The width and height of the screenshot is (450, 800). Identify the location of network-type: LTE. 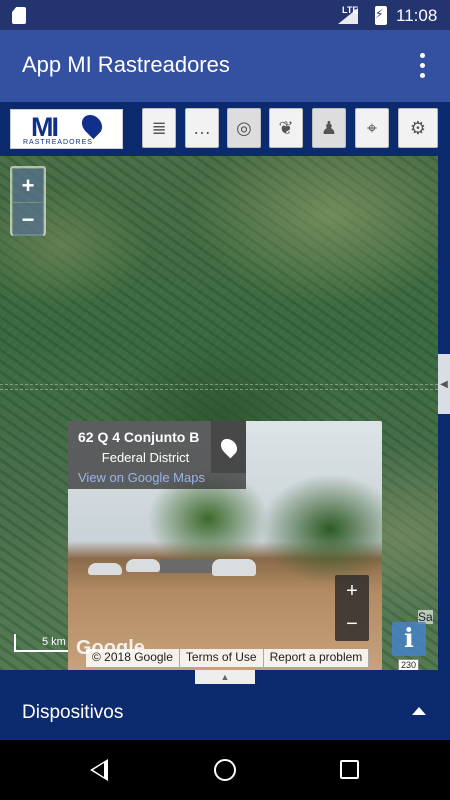
(350, 10).